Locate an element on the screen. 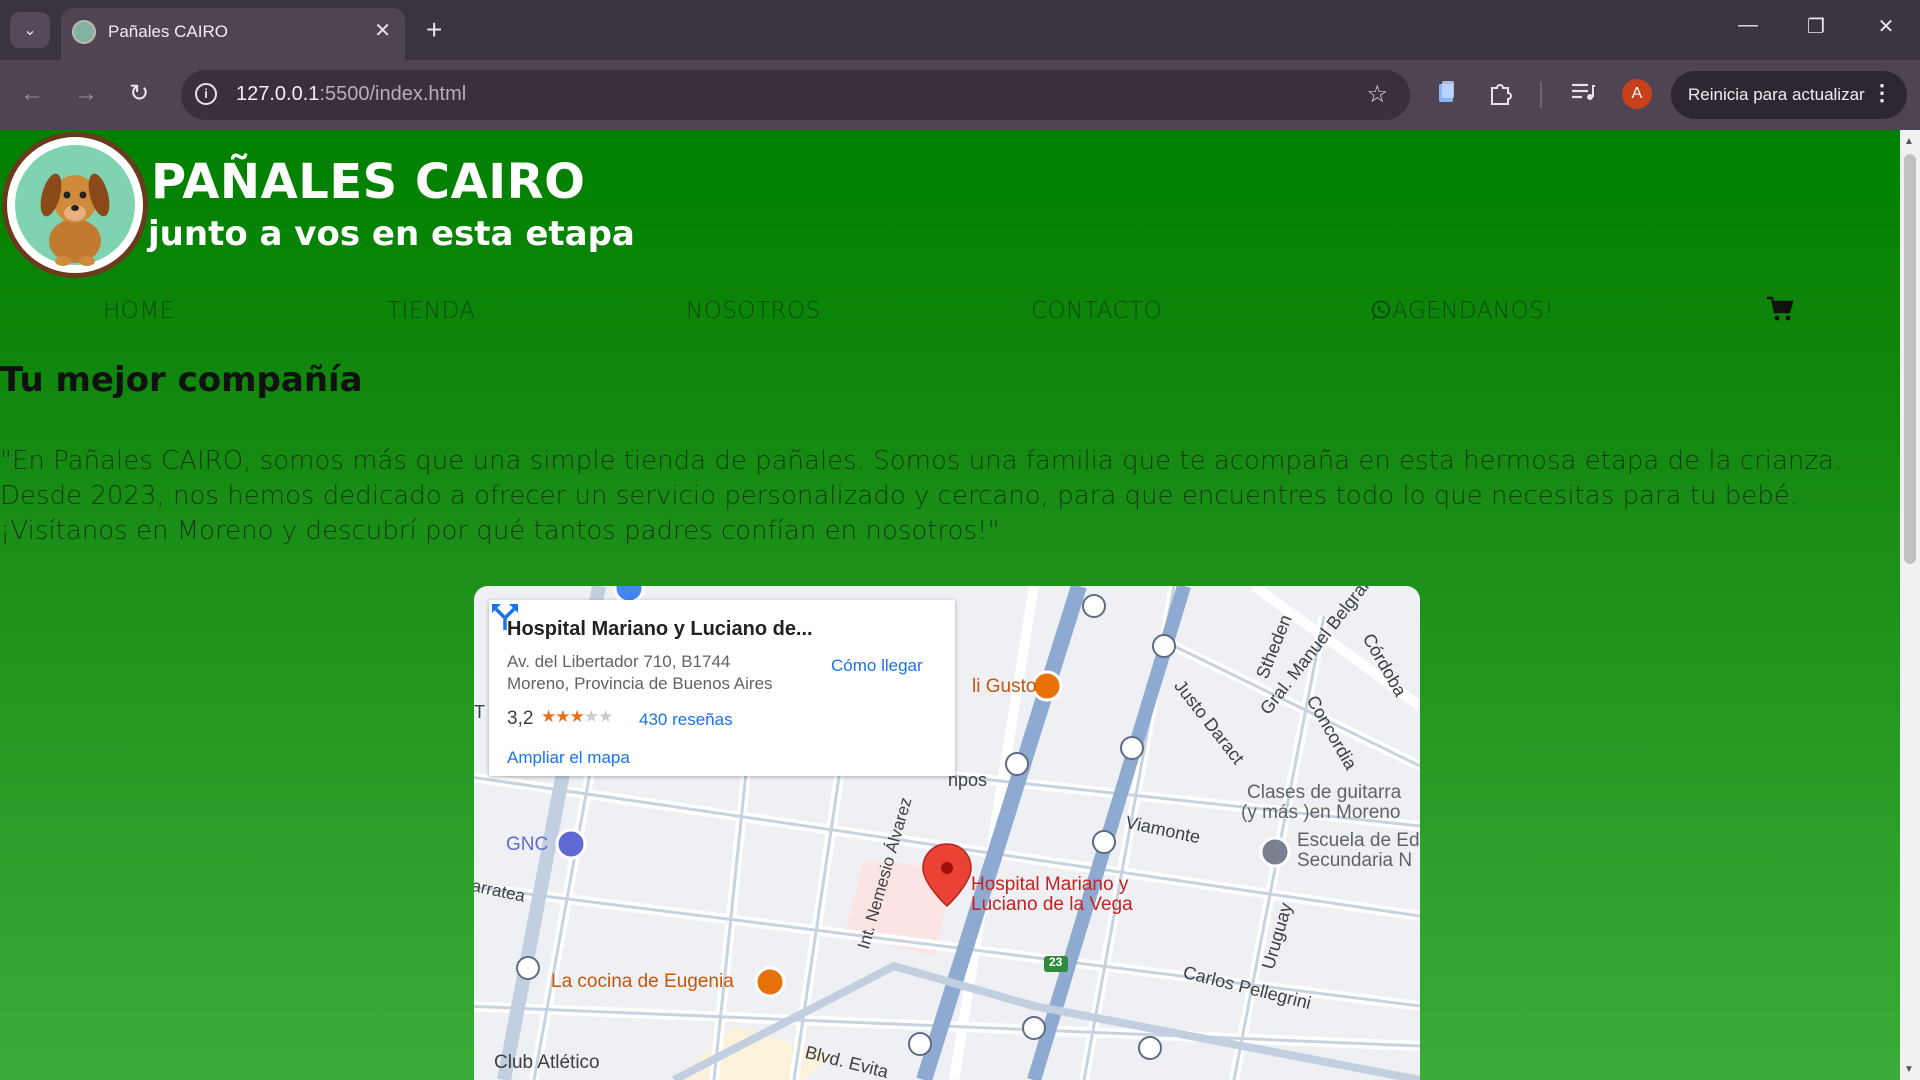 Image resolution: width=1920 pixels, height=1080 pixels. close-window-icon: ✕ is located at coordinates (1886, 26).